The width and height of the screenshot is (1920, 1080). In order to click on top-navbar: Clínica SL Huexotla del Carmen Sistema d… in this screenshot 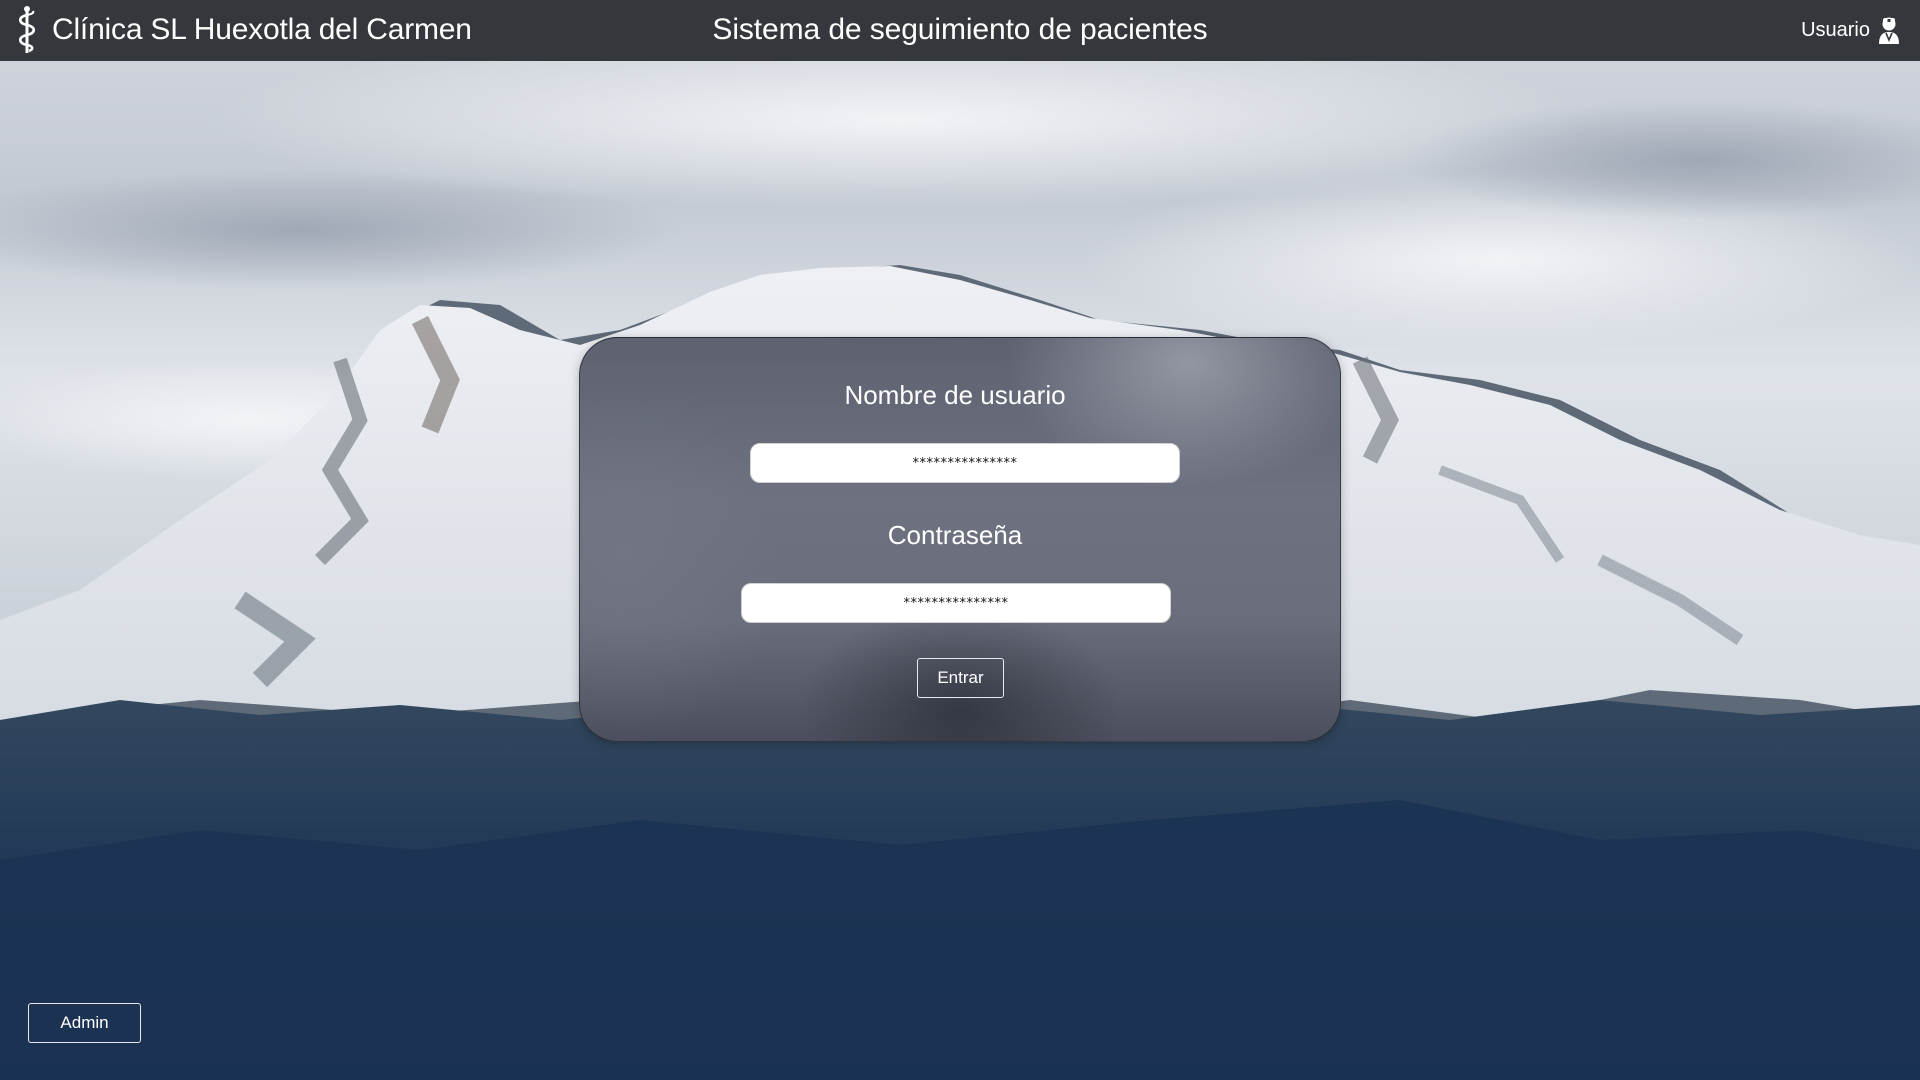, I will do `click(960, 30)`.